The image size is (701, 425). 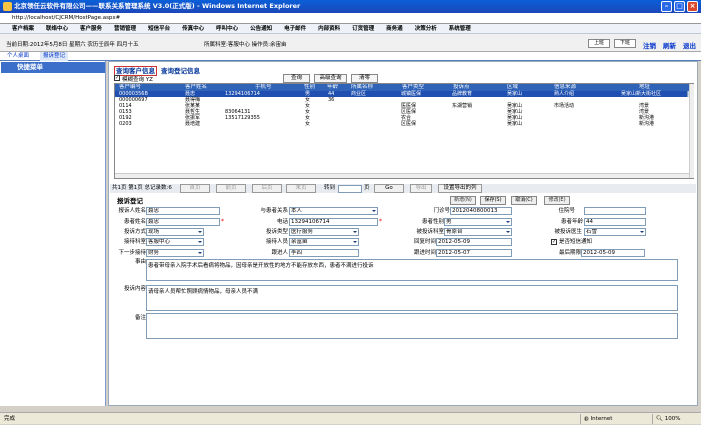 I want to click on col-point: 投诉点, so click(x=461, y=87).